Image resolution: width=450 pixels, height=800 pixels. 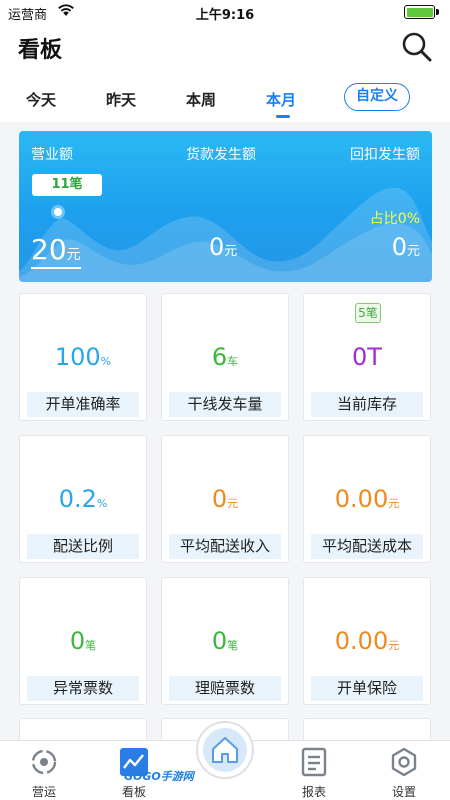 I want to click on metric-label: 开单准确率, so click(x=83, y=404).